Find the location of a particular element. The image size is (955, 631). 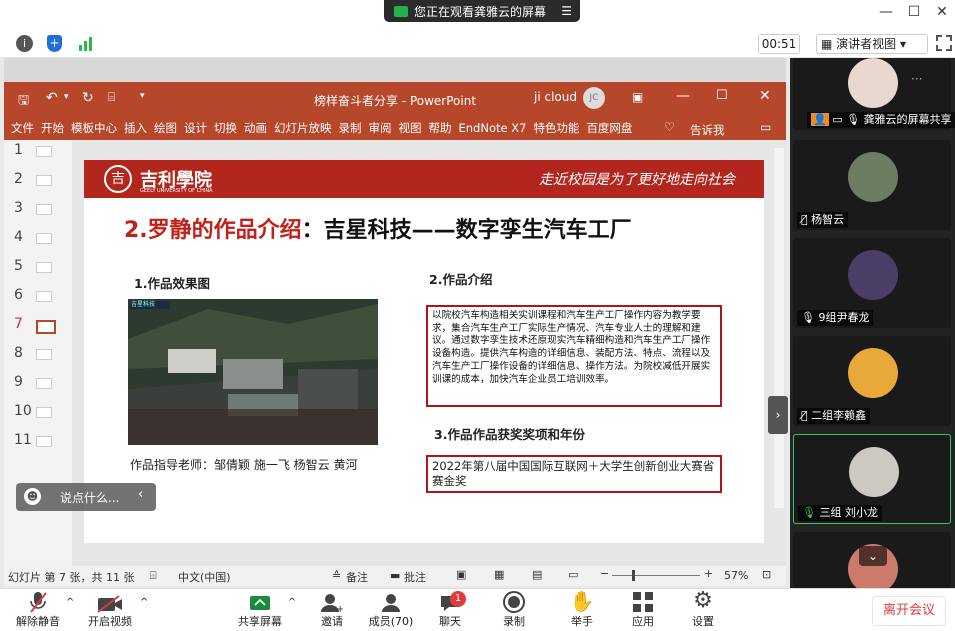

ppt-close-button: ✕ is located at coordinates (765, 96).